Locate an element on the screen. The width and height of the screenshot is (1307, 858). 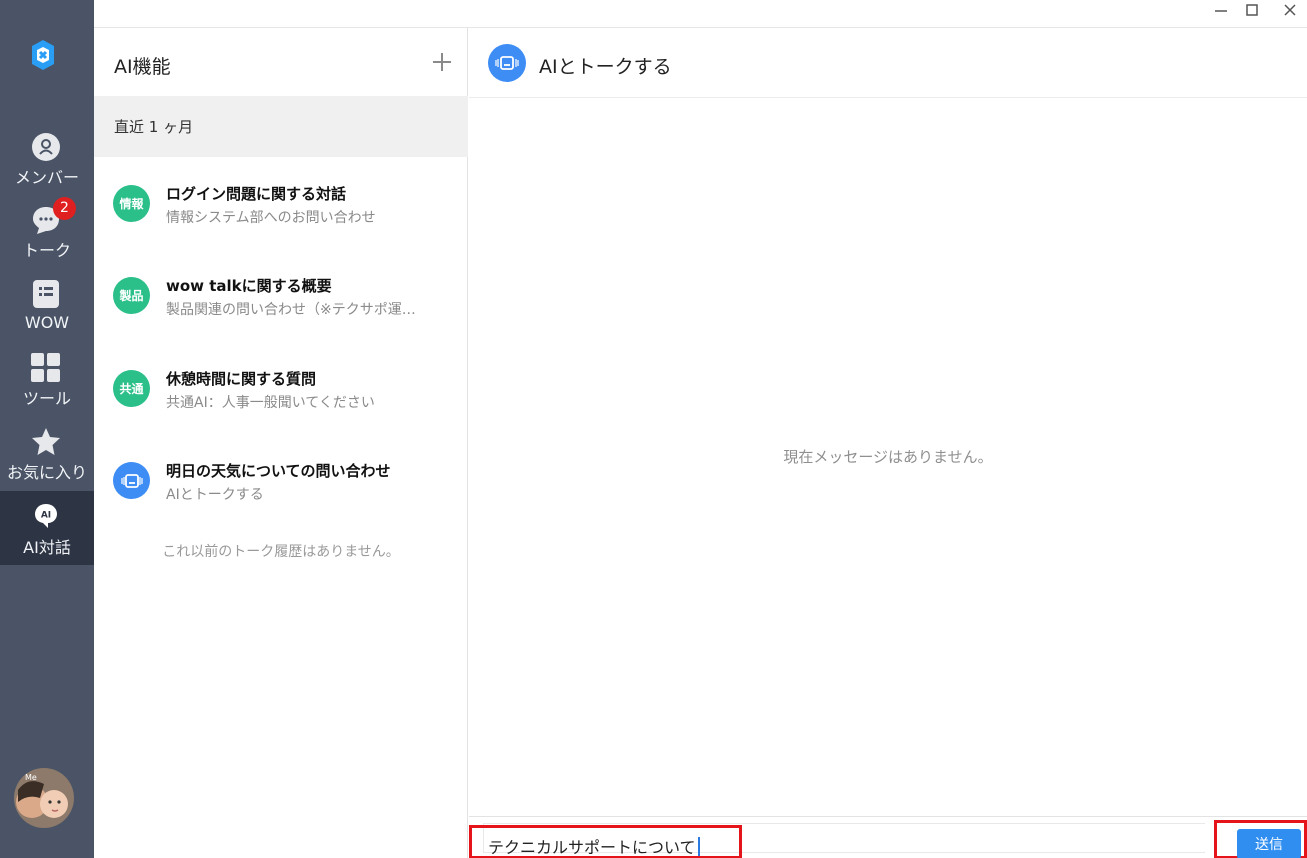
conversation-subtitle: AIとトークする is located at coordinates (215, 495).